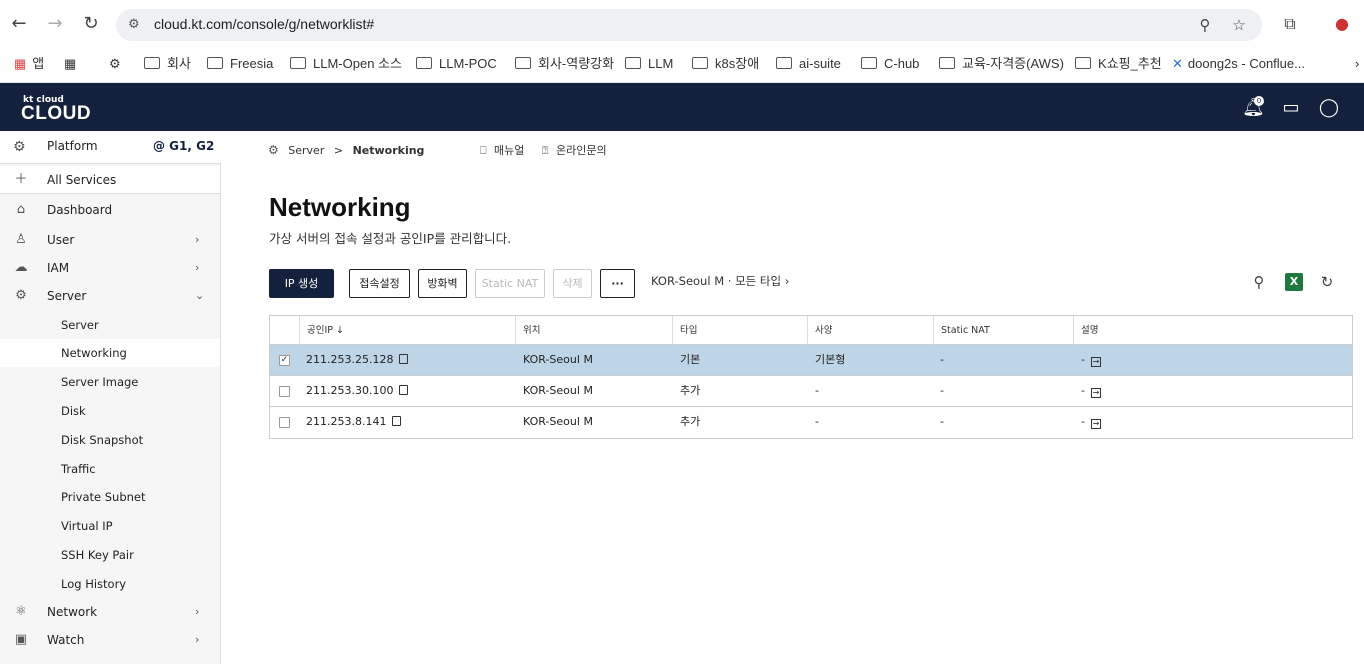  I want to click on sidebar-item-server: ⚙ Server ⌄, so click(110, 296).